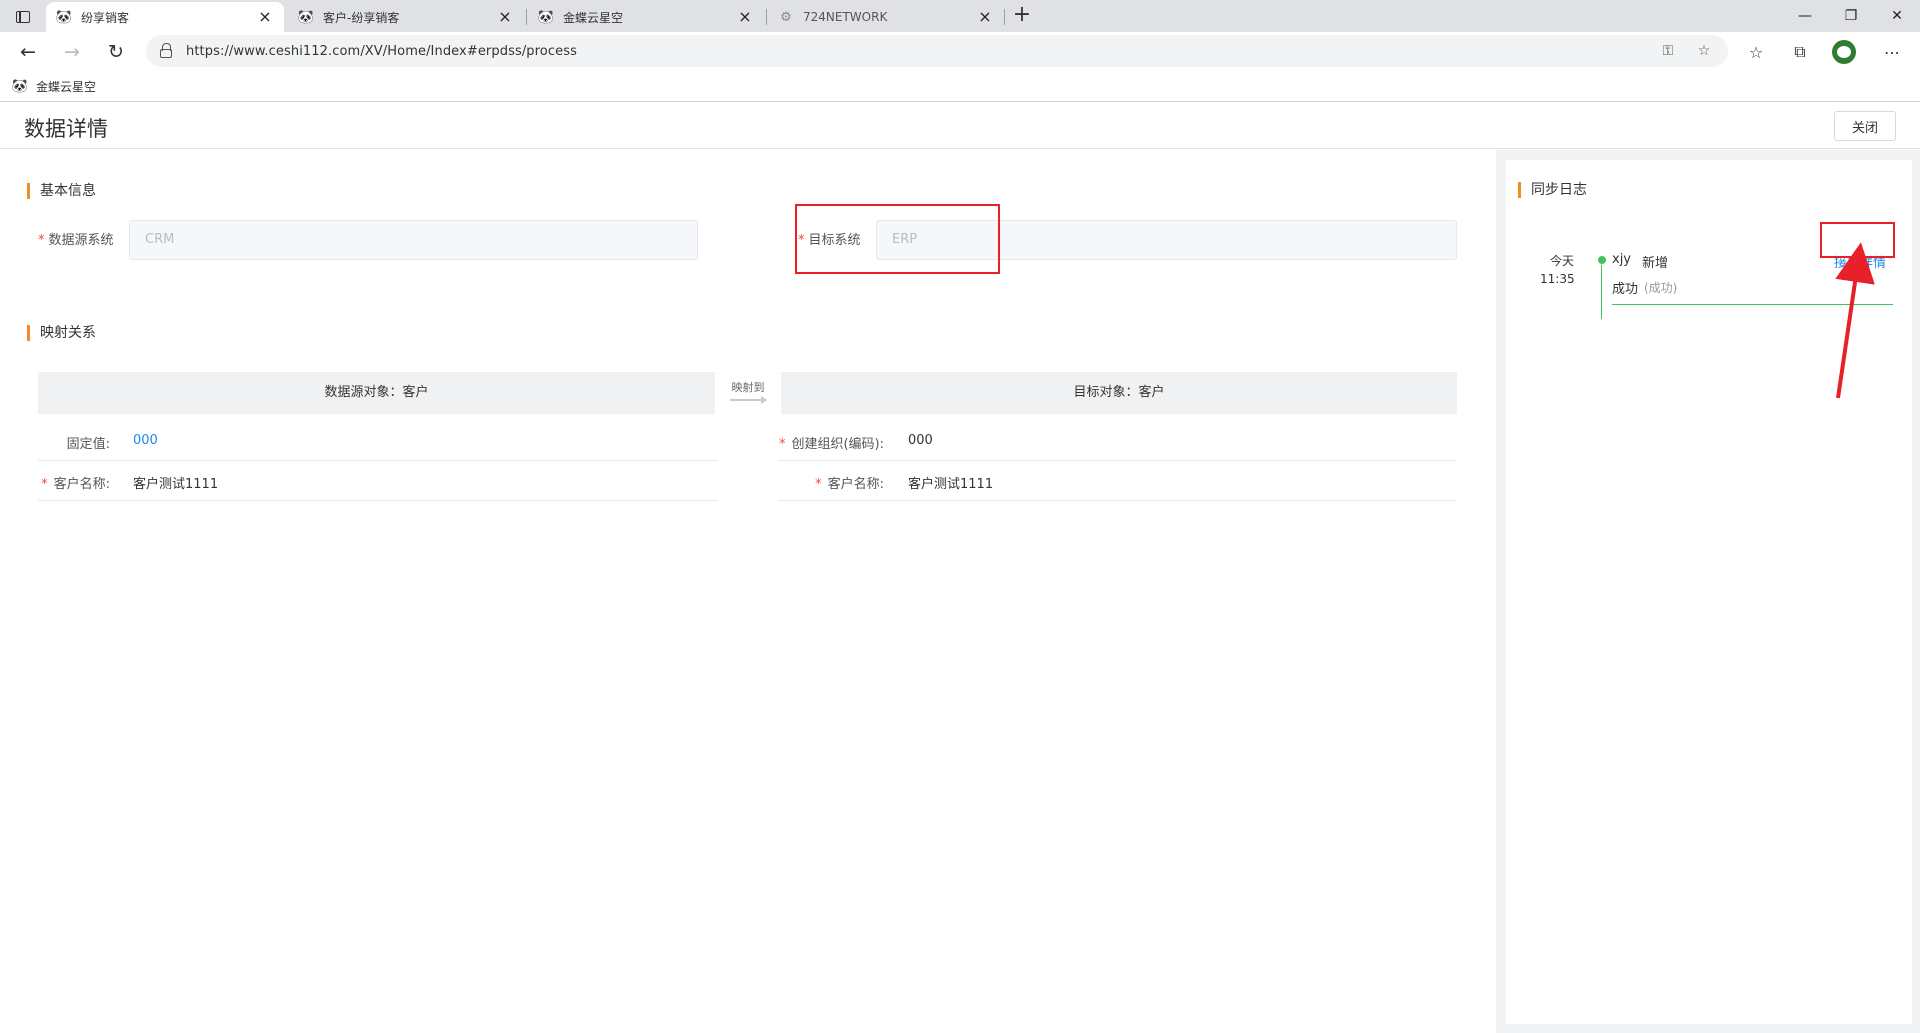 Image resolution: width=1920 pixels, height=1033 pixels. What do you see at coordinates (1661, 288) in the screenshot?
I see `log-status-detail: (成功)` at bounding box center [1661, 288].